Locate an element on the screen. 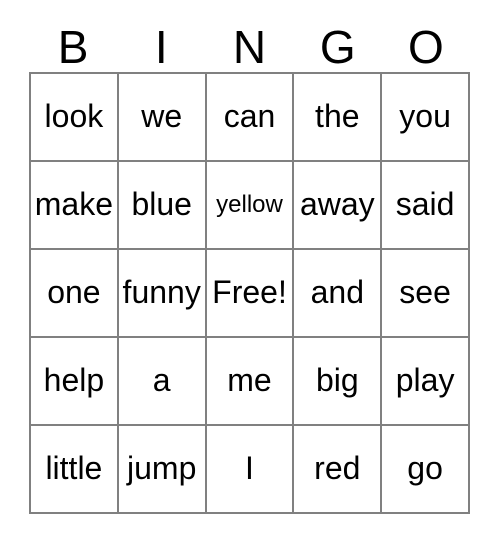 The height and width of the screenshot is (544, 500). bingo-cell-label: you is located at coordinates (425, 116).